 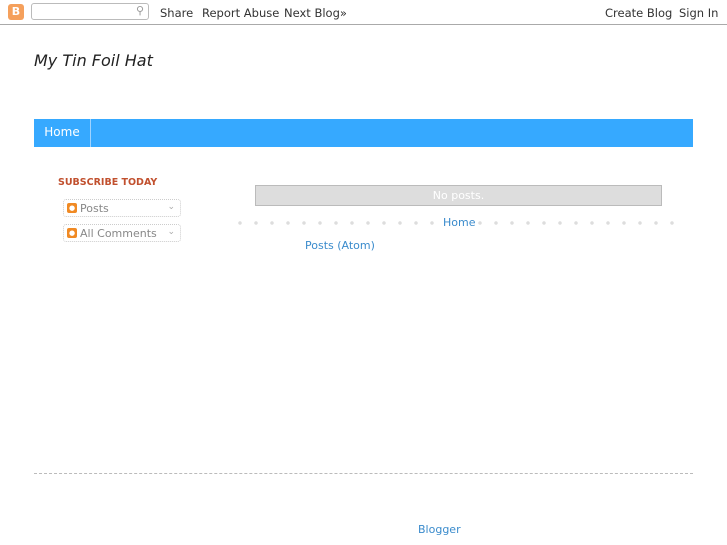 I want to click on sign-in-link: Sign In, so click(x=698, y=13).